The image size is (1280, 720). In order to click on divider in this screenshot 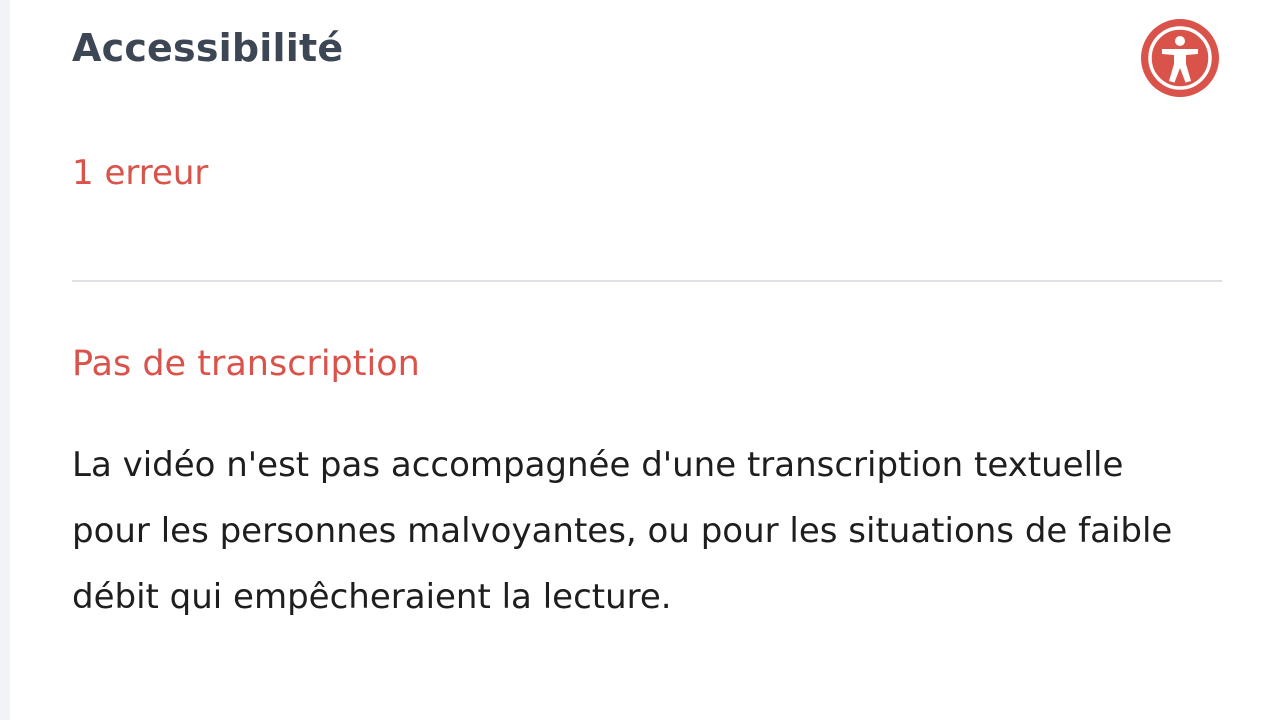, I will do `click(647, 281)`.